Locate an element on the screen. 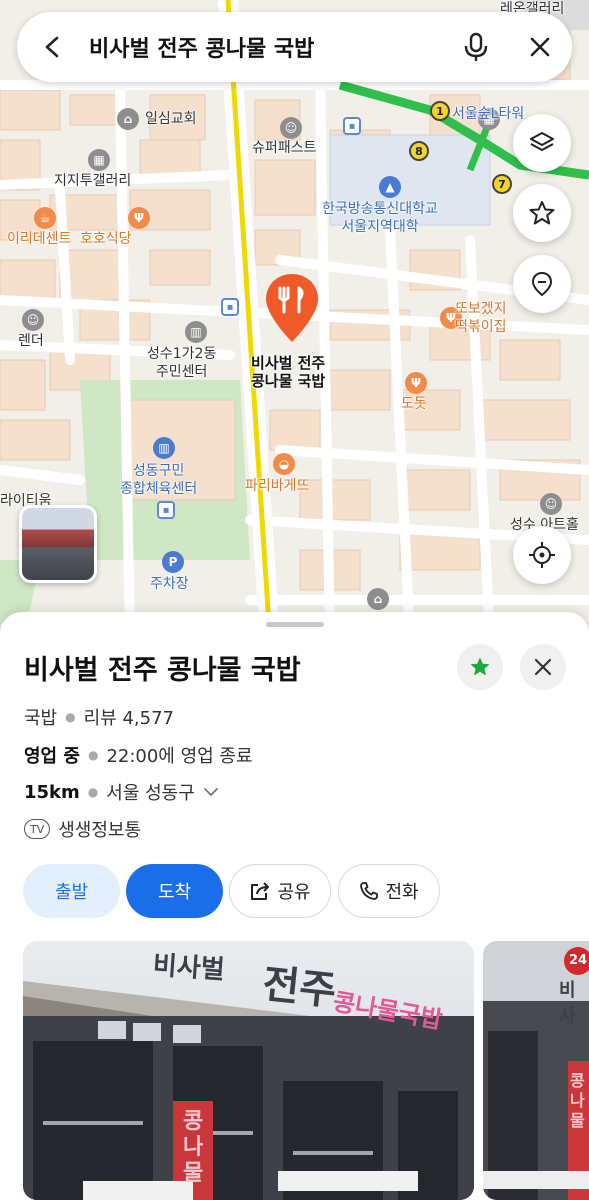  arrive-label: 도착 is located at coordinates (174, 892).